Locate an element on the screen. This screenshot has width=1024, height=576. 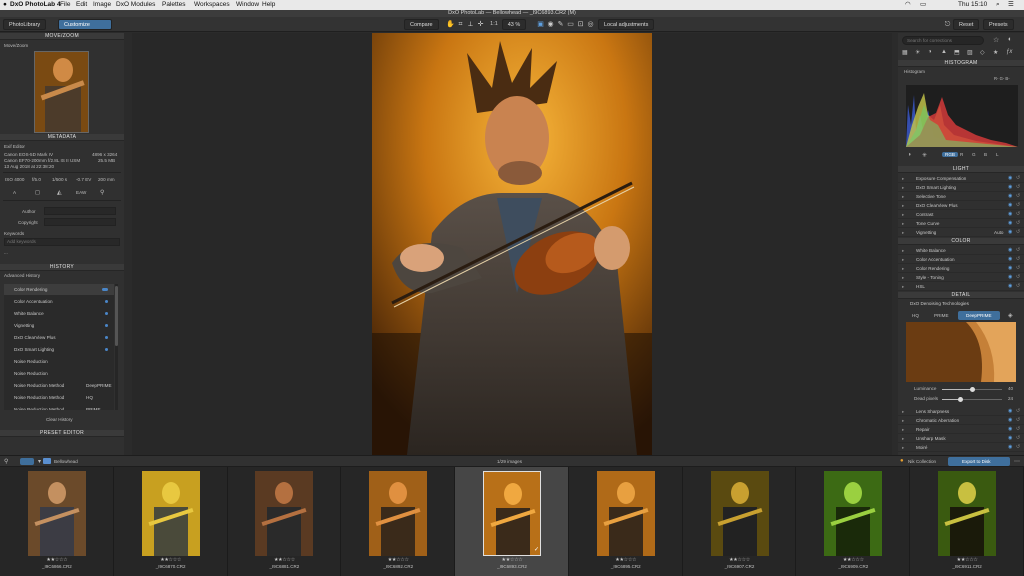
filter-favorites-icon: ★ is located at coordinates (995, 52).